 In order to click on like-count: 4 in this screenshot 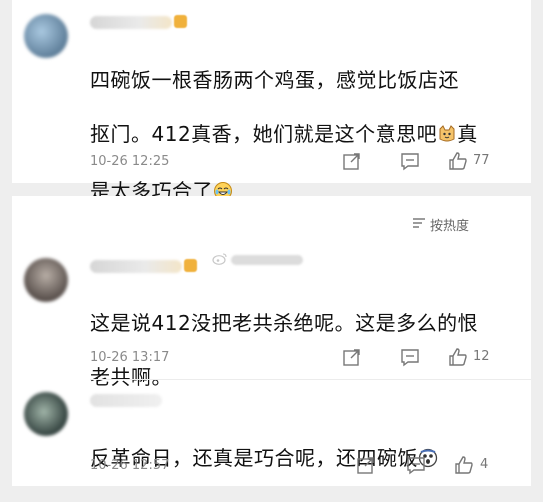, I will do `click(484, 464)`.